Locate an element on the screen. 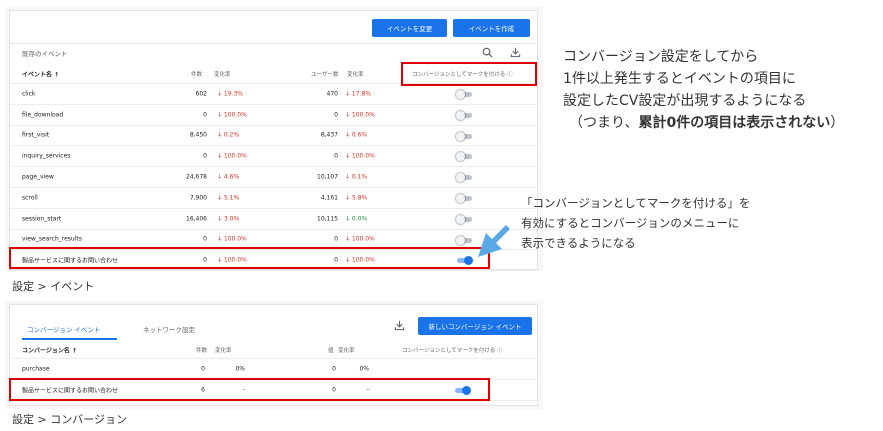  event-change: ↓ 5.1% is located at coordinates (228, 198).